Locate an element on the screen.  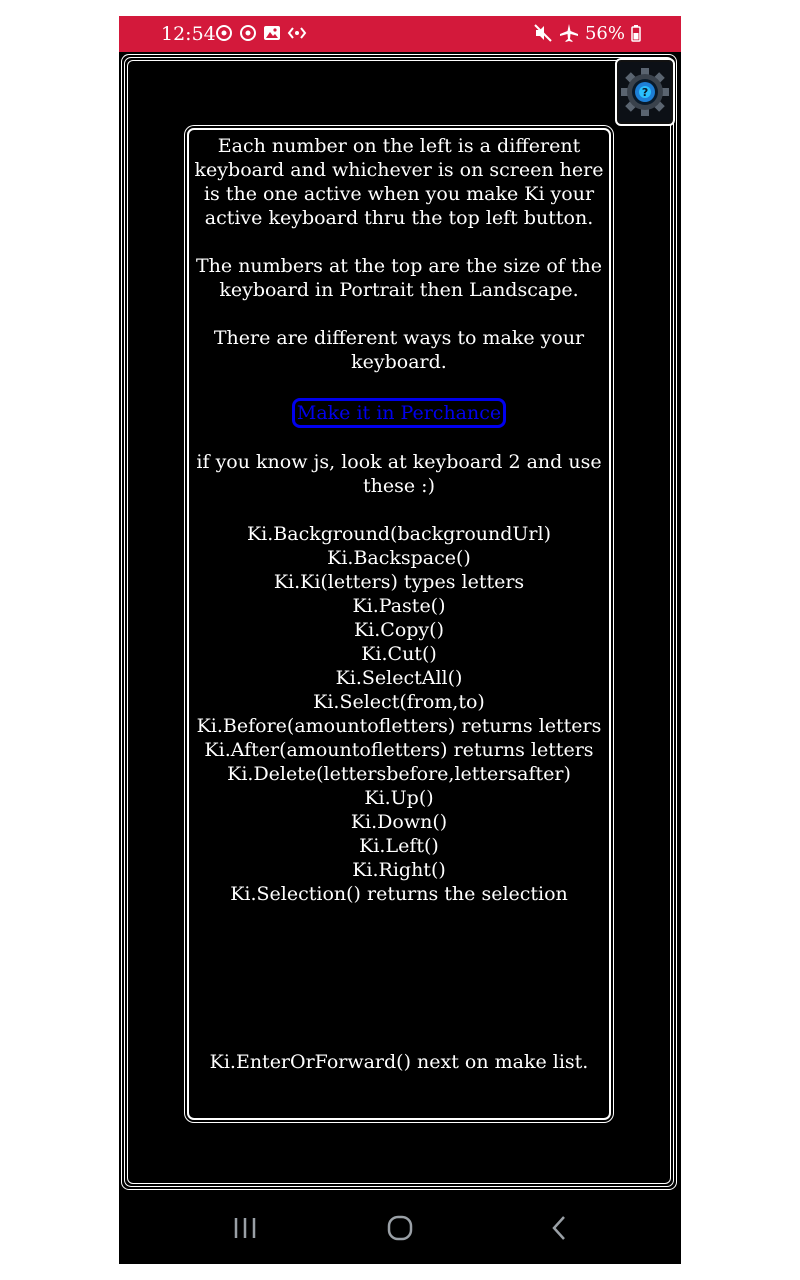
status-system-icons: 56% is located at coordinates (587, 33).